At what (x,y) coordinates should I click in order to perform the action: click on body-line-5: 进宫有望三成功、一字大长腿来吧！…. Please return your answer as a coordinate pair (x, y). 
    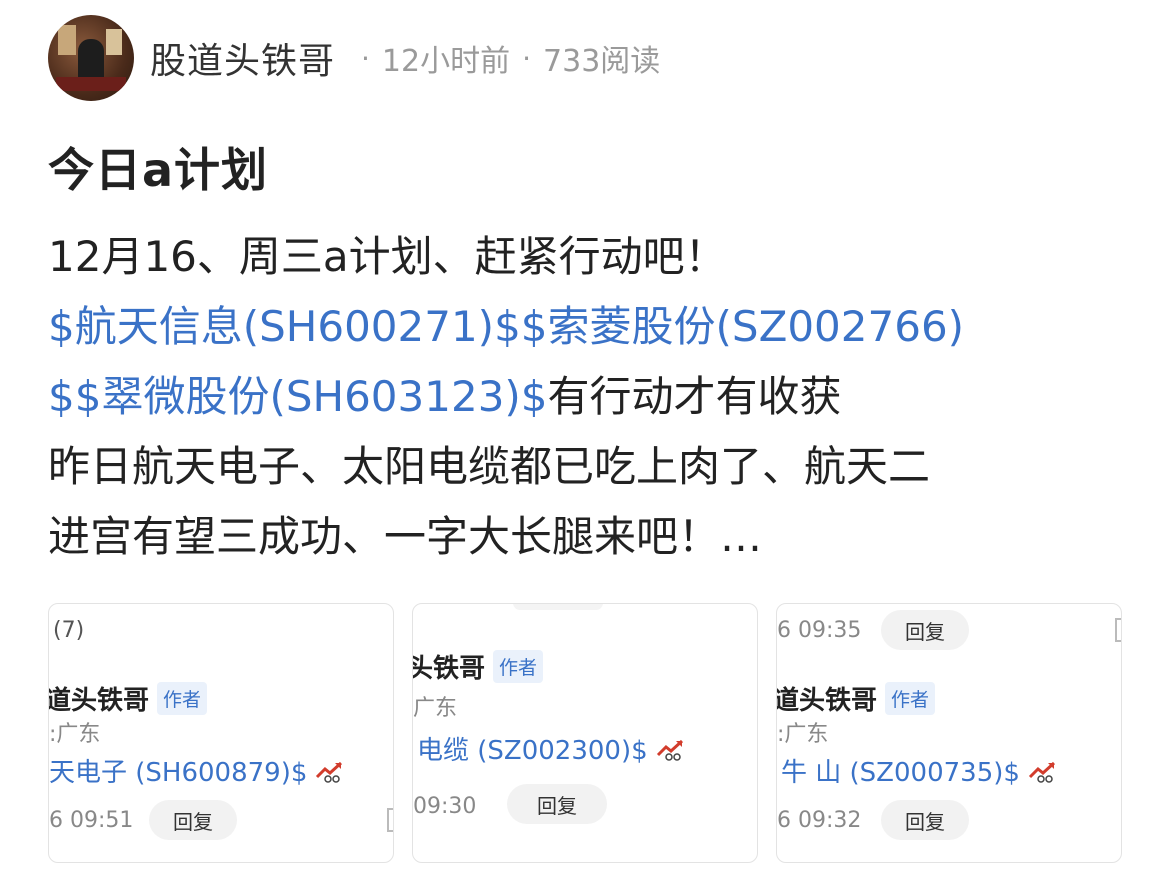
    Looking at the image, I should click on (405, 536).